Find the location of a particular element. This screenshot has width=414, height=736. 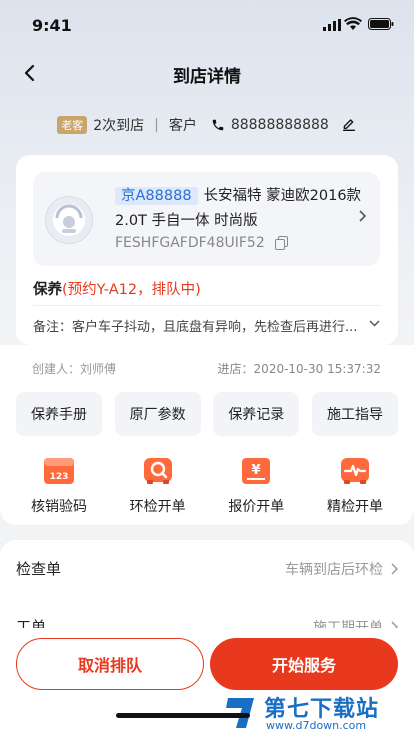

service-name: 保养 is located at coordinates (47, 290).